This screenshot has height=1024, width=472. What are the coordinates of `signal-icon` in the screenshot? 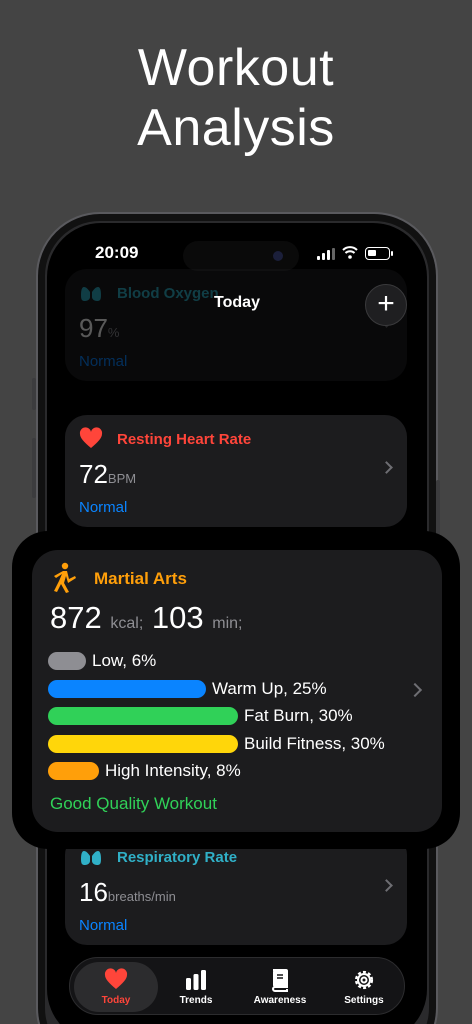 It's located at (326, 254).